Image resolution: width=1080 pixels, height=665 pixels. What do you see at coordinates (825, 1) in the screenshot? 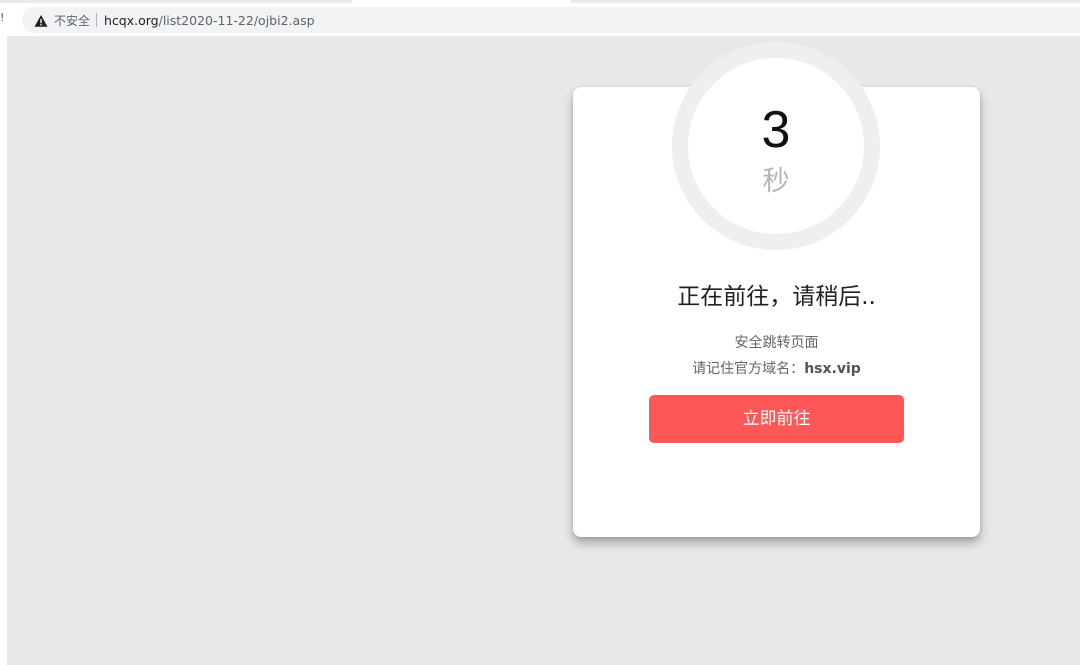
I see `tab-inactive-edge` at bounding box center [825, 1].